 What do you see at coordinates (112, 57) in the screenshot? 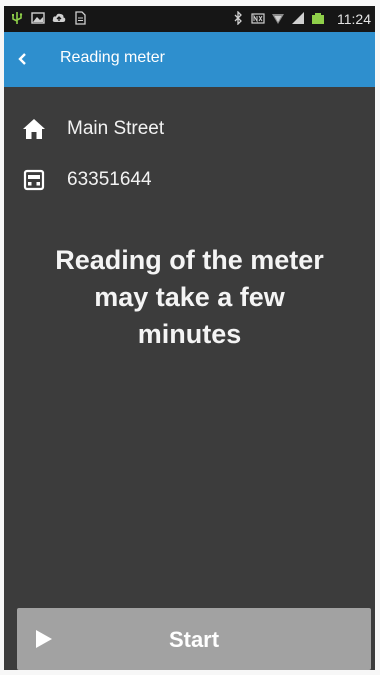
I see `page-title: Reading meter` at bounding box center [112, 57].